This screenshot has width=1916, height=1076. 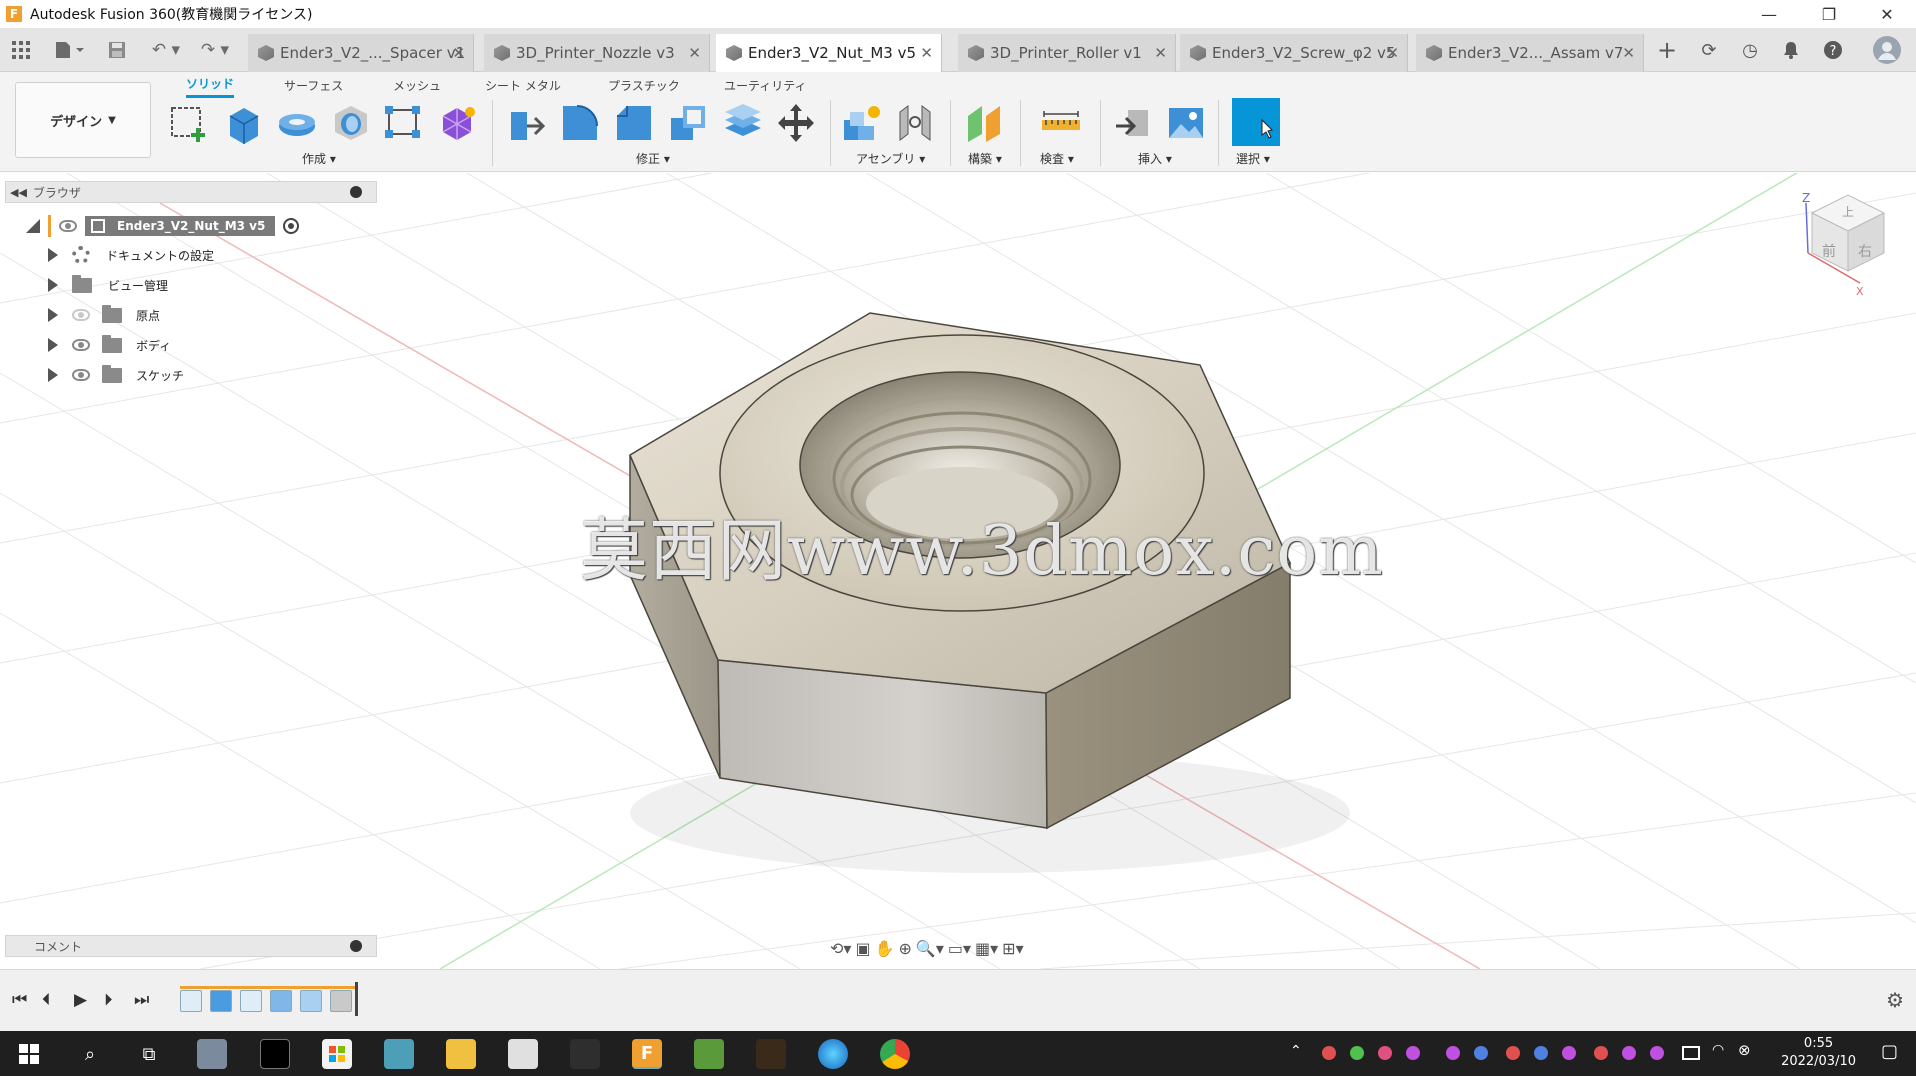 What do you see at coordinates (1750, 50) in the screenshot?
I see `job-status-clock-icon: ◷` at bounding box center [1750, 50].